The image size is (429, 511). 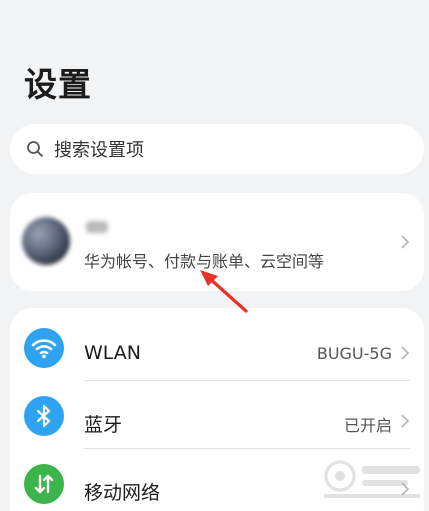 What do you see at coordinates (122, 493) in the screenshot?
I see `settings-item-label: 移动网络` at bounding box center [122, 493].